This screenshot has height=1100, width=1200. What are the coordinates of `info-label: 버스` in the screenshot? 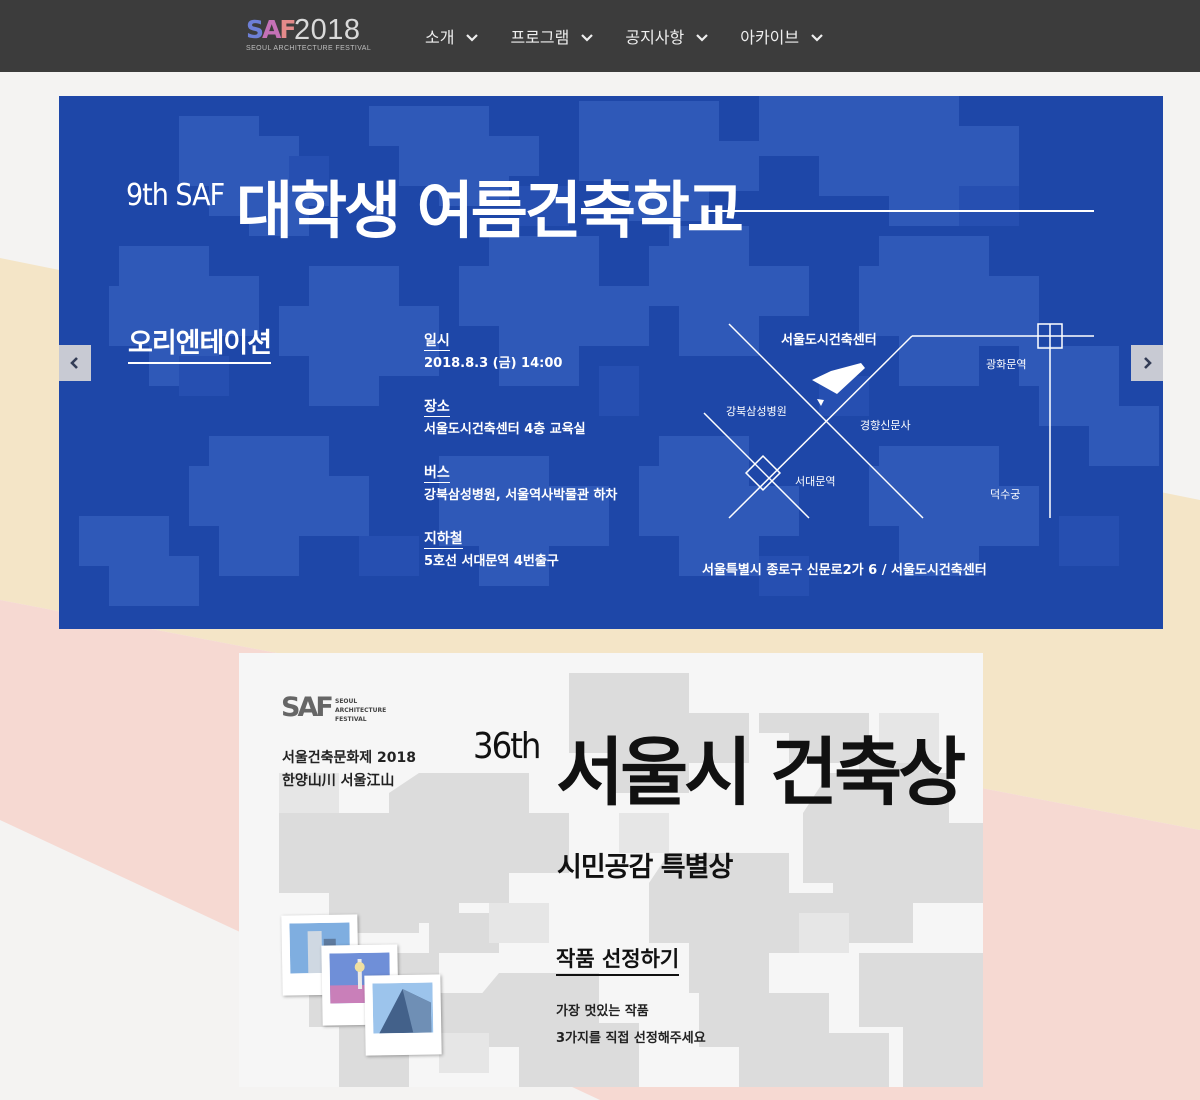 It's located at (437, 474).